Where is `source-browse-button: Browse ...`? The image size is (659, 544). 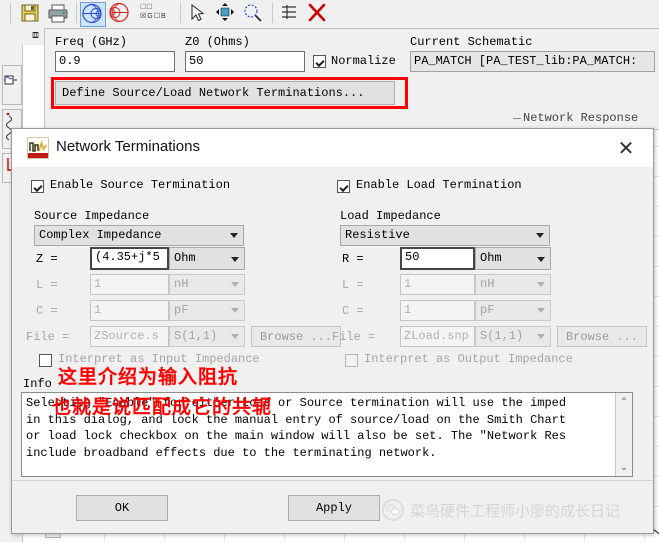
source-browse-button: Browse ... is located at coordinates (296, 336).